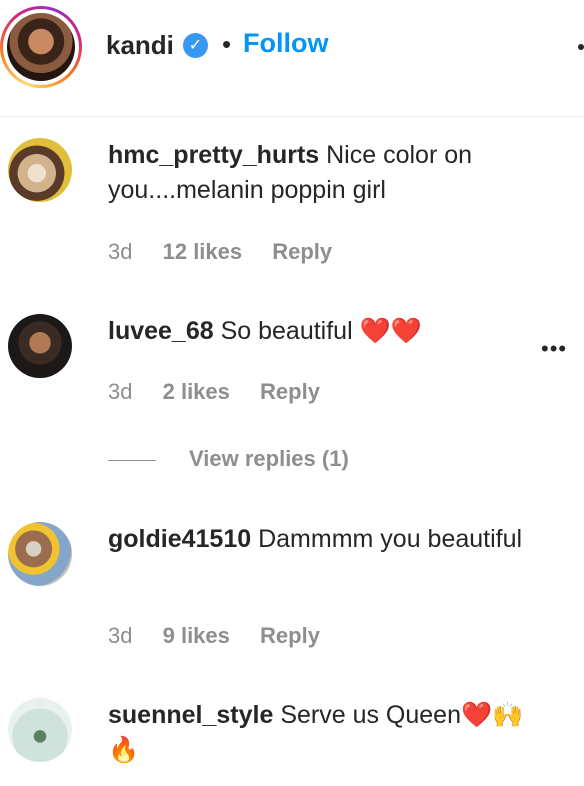  What do you see at coordinates (321, 331) in the screenshot?
I see `comment-body: So beautiful ❤️❤️` at bounding box center [321, 331].